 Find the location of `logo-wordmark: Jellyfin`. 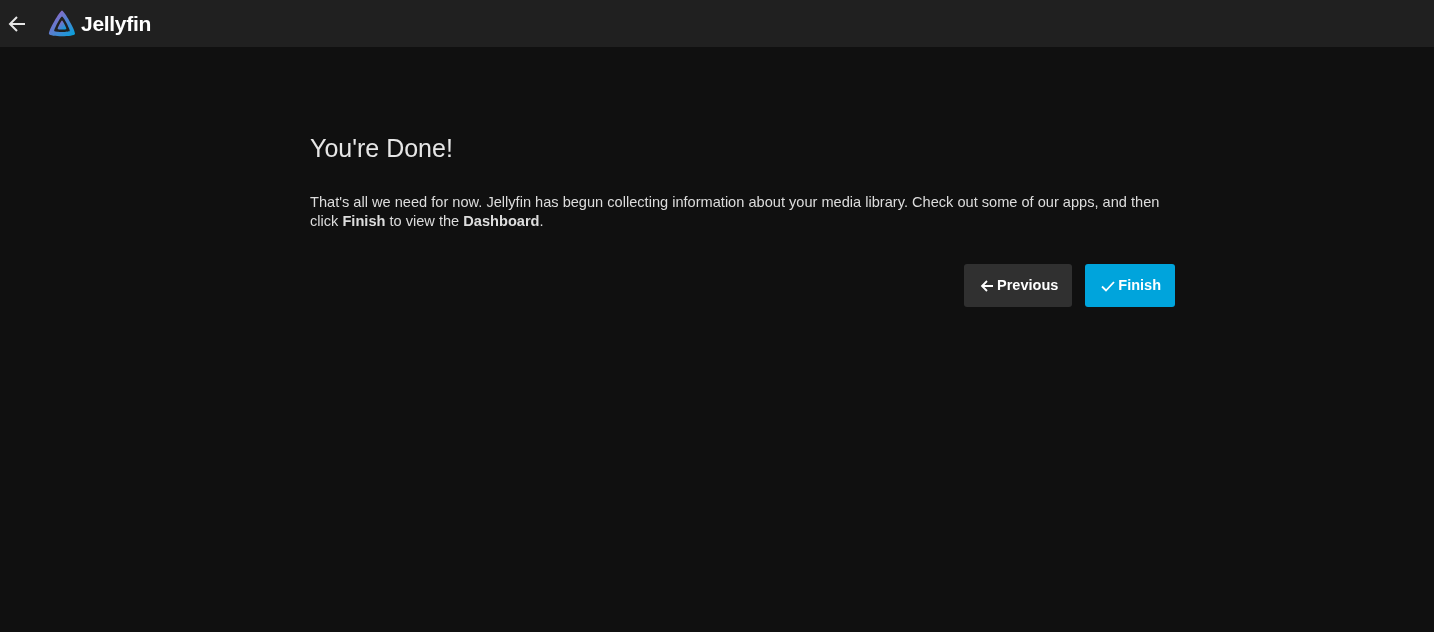

logo-wordmark: Jellyfin is located at coordinates (116, 23).